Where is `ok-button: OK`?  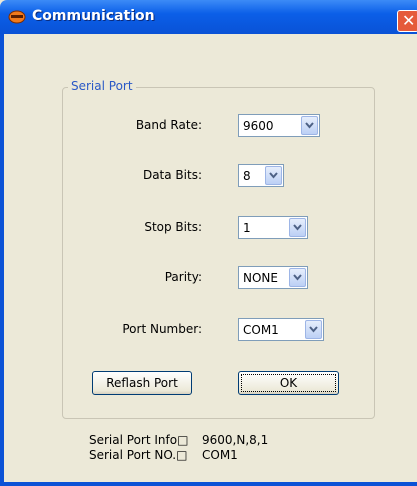 ok-button: OK is located at coordinates (288, 383).